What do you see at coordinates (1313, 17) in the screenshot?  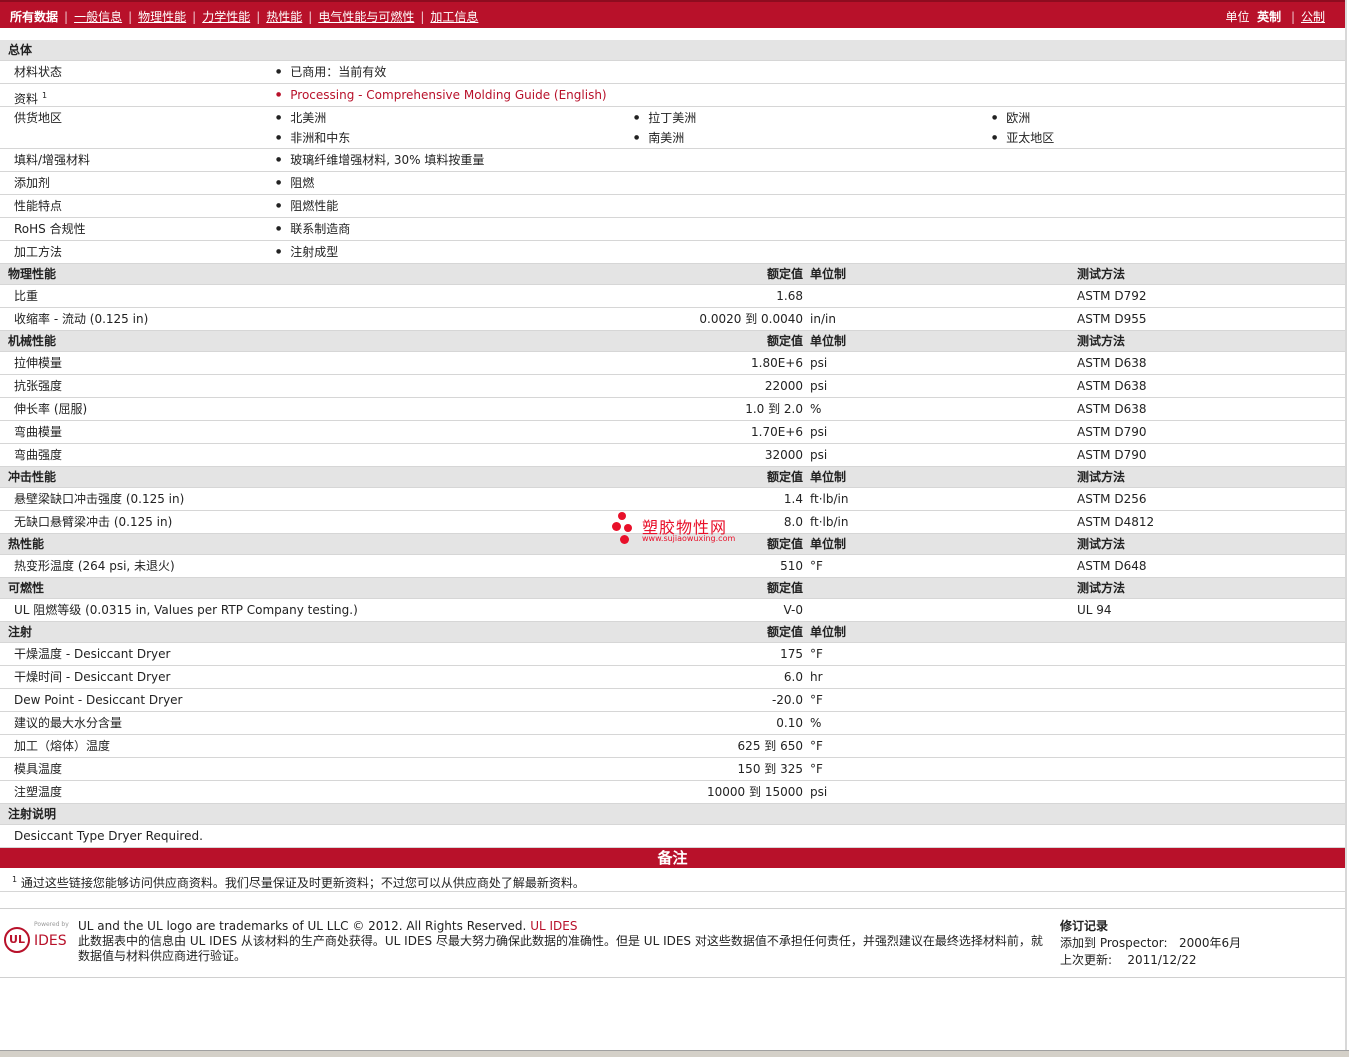 I see `unit-metric: 公制` at bounding box center [1313, 17].